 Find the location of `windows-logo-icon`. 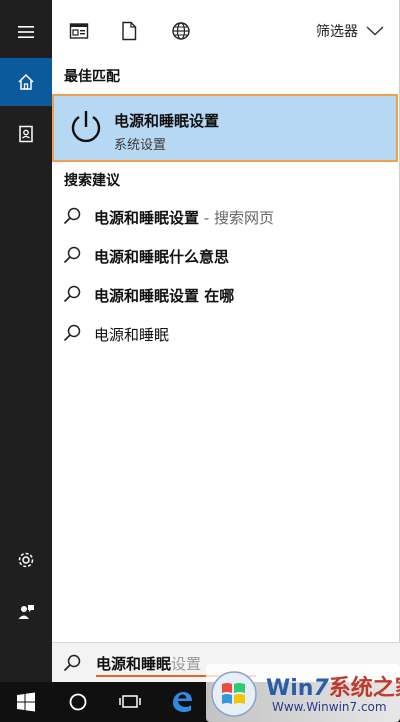

windows-logo-icon is located at coordinates (26, 702).